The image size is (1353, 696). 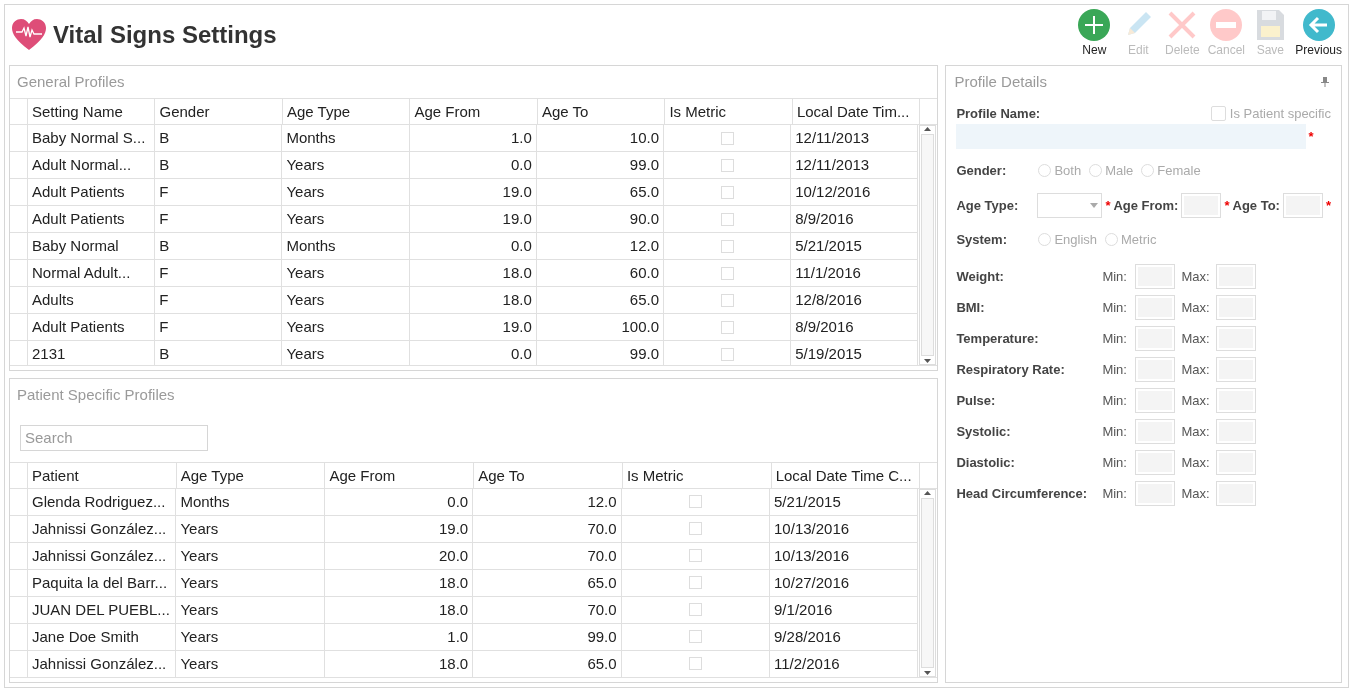 I want to click on new-button: New, so click(x=1094, y=33).